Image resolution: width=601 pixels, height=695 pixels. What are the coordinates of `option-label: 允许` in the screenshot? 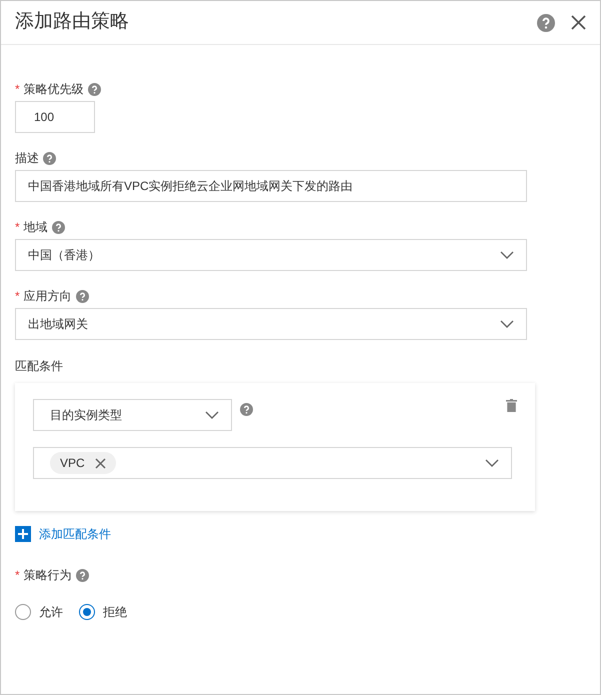 It's located at (51, 612).